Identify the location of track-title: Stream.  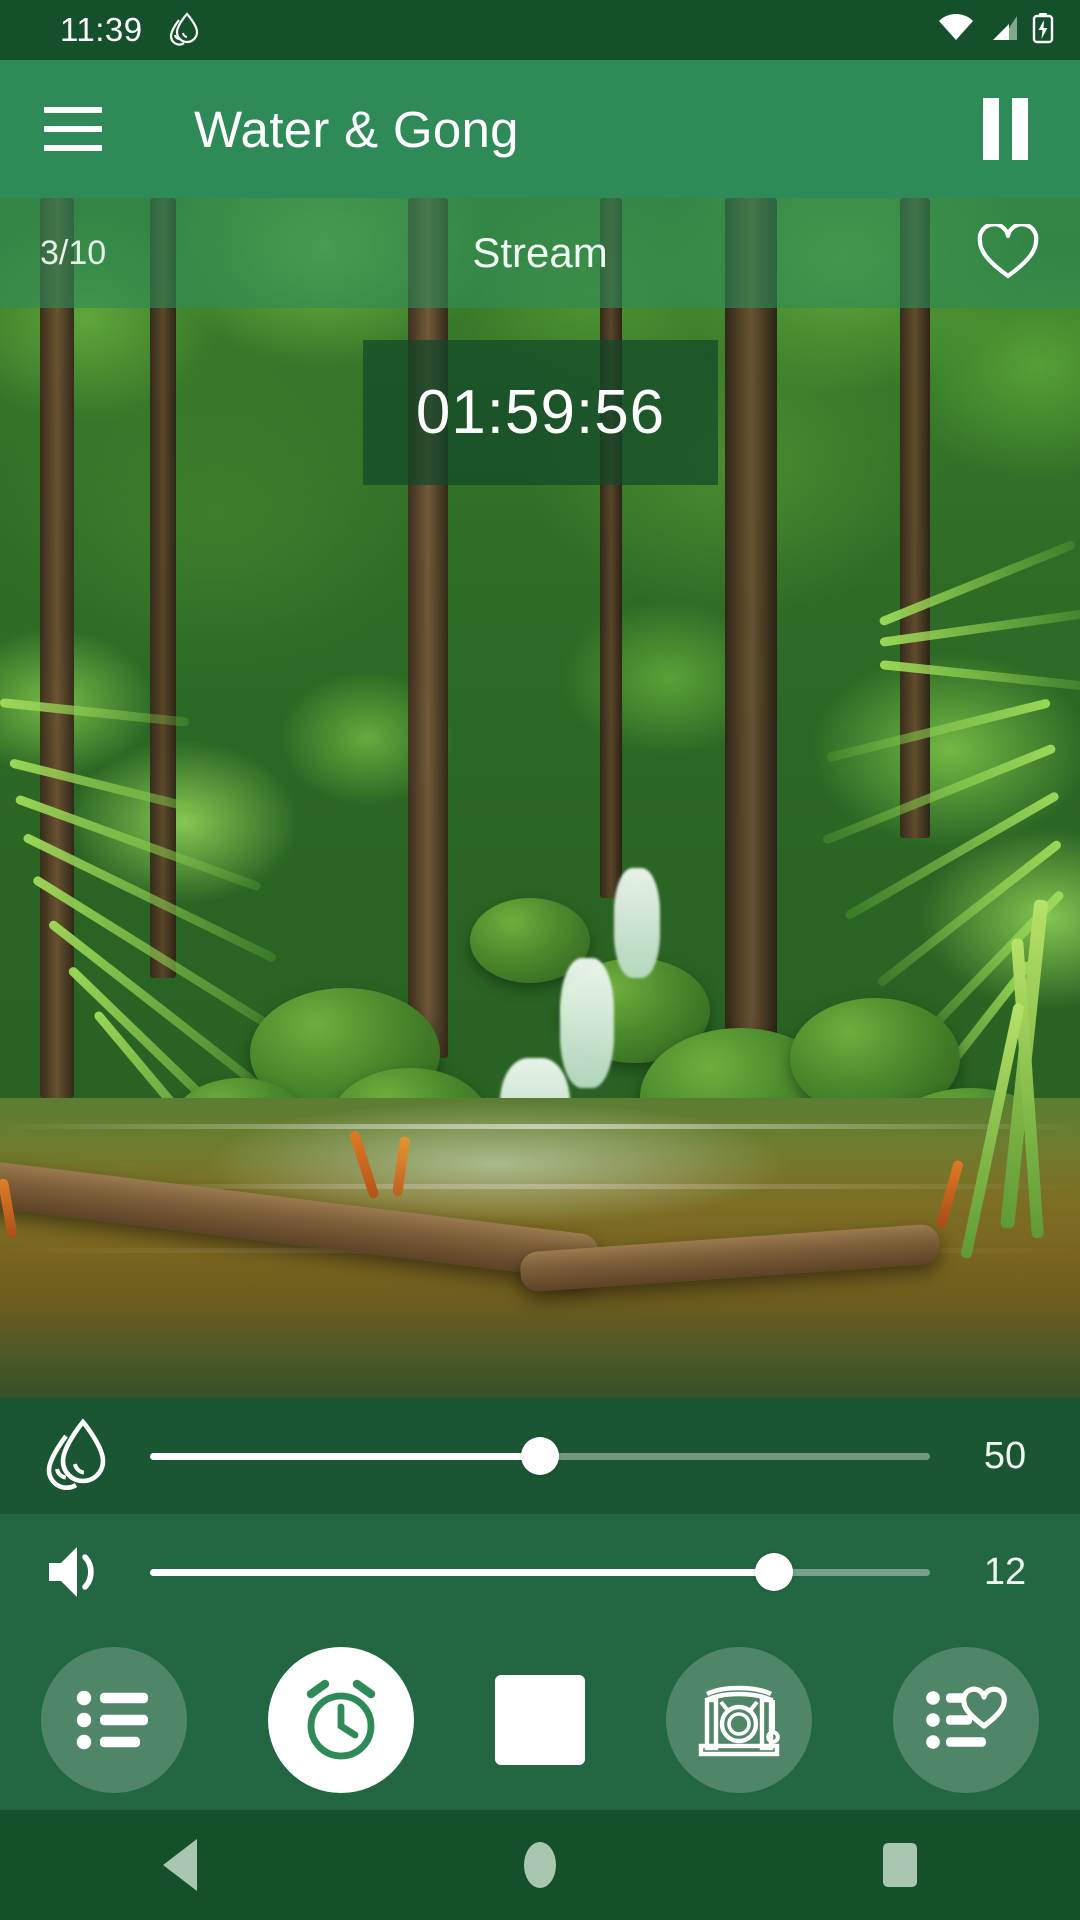
(540, 252).